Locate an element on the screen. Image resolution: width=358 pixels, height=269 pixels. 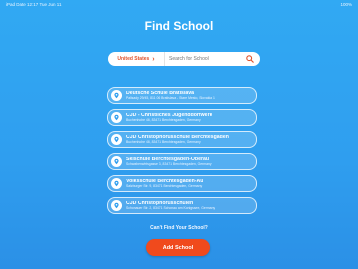
search-bar: United States › is located at coordinates (184, 59).